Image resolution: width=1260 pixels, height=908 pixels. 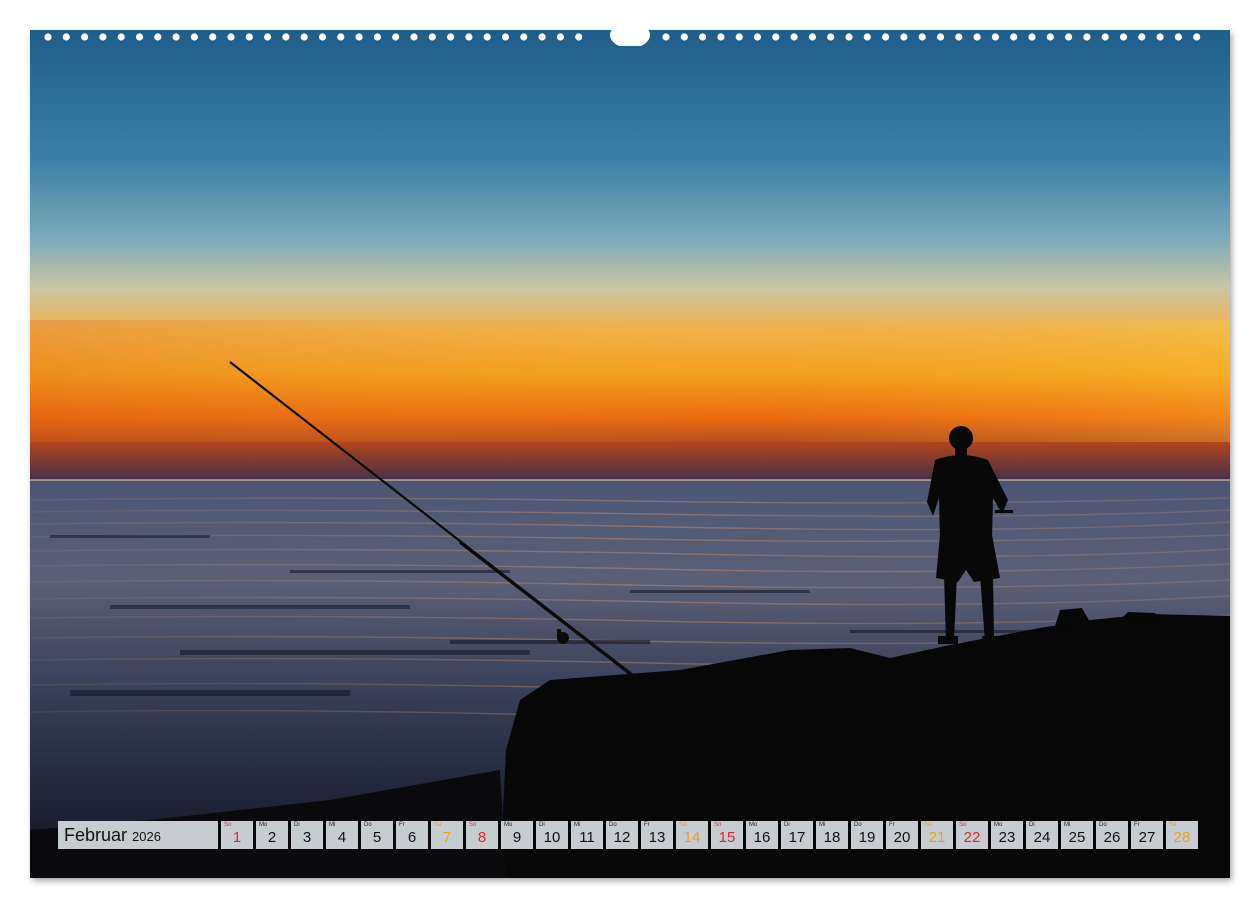 What do you see at coordinates (307, 835) in the screenshot?
I see `day-cell: Di 3` at bounding box center [307, 835].